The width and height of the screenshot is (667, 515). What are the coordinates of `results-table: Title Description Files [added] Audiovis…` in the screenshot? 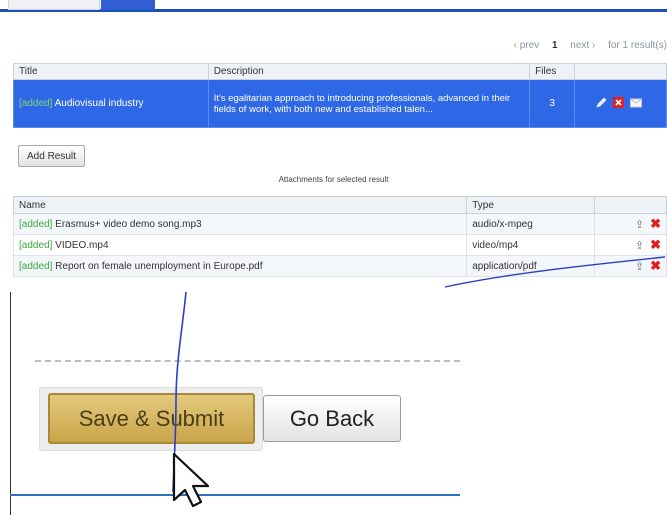 It's located at (340, 95).